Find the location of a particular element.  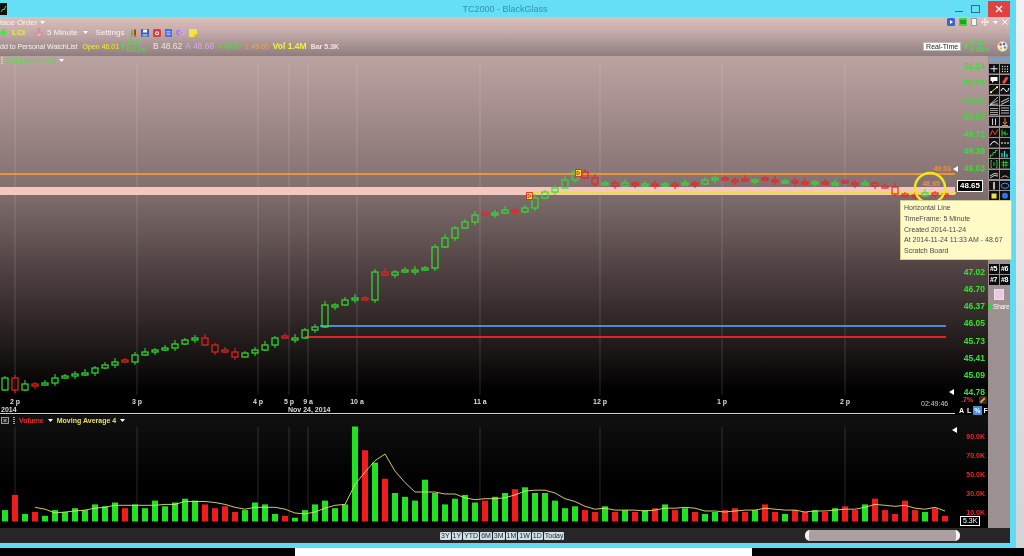

pencil-icon is located at coordinates (983, 400).